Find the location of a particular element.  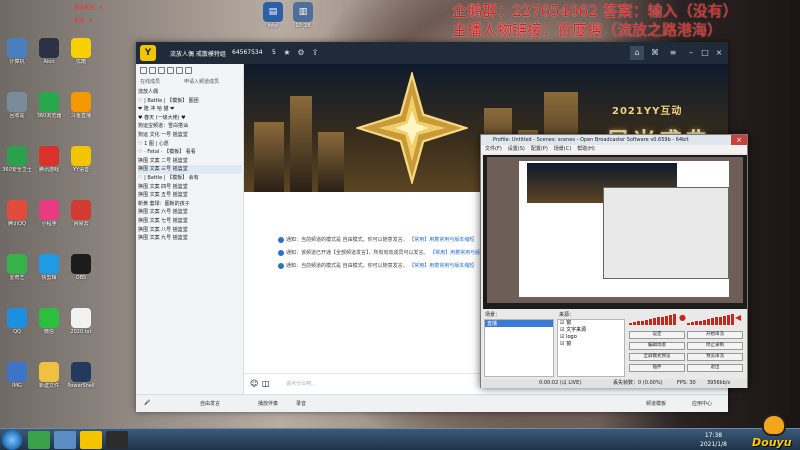

channel-tree-item: 换围 文案 七号 摇篮堂 is located at coordinates (190, 221).